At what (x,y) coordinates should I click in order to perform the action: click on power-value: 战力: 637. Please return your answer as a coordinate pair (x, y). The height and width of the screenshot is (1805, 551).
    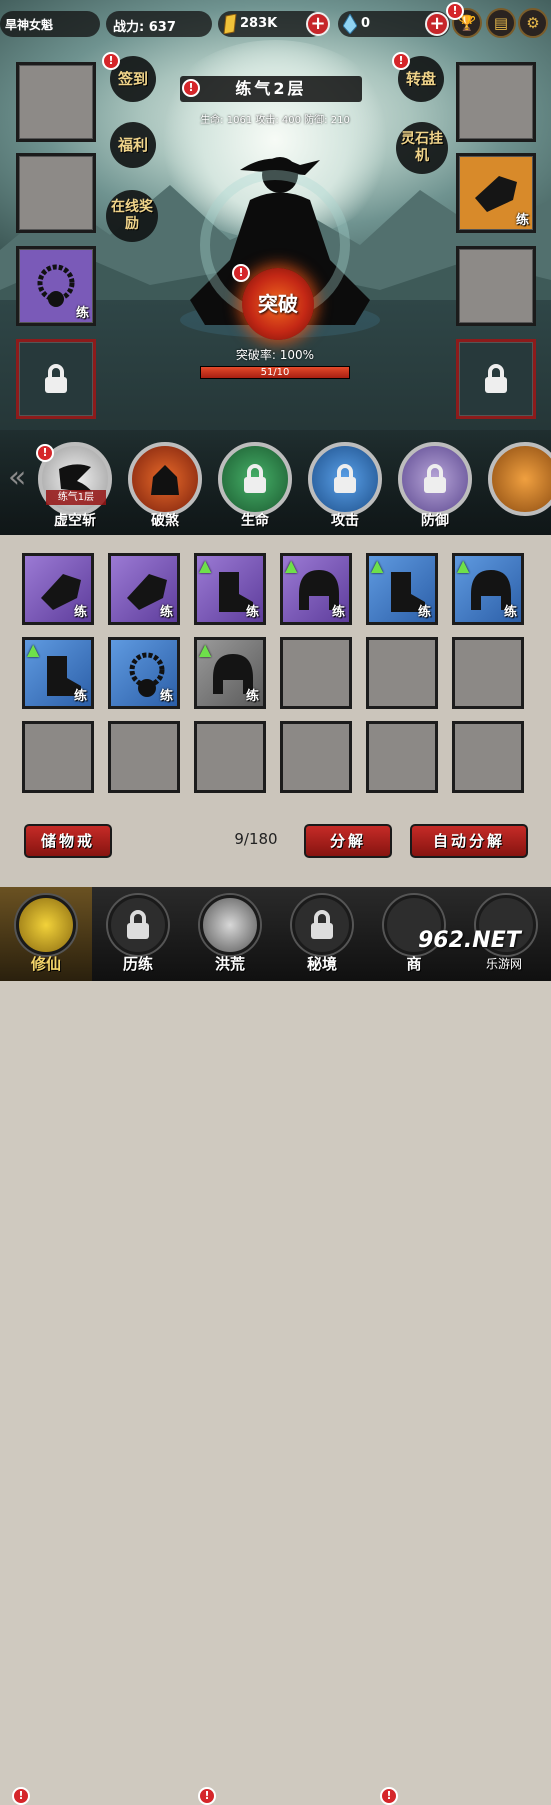
    Looking at the image, I should click on (144, 27).